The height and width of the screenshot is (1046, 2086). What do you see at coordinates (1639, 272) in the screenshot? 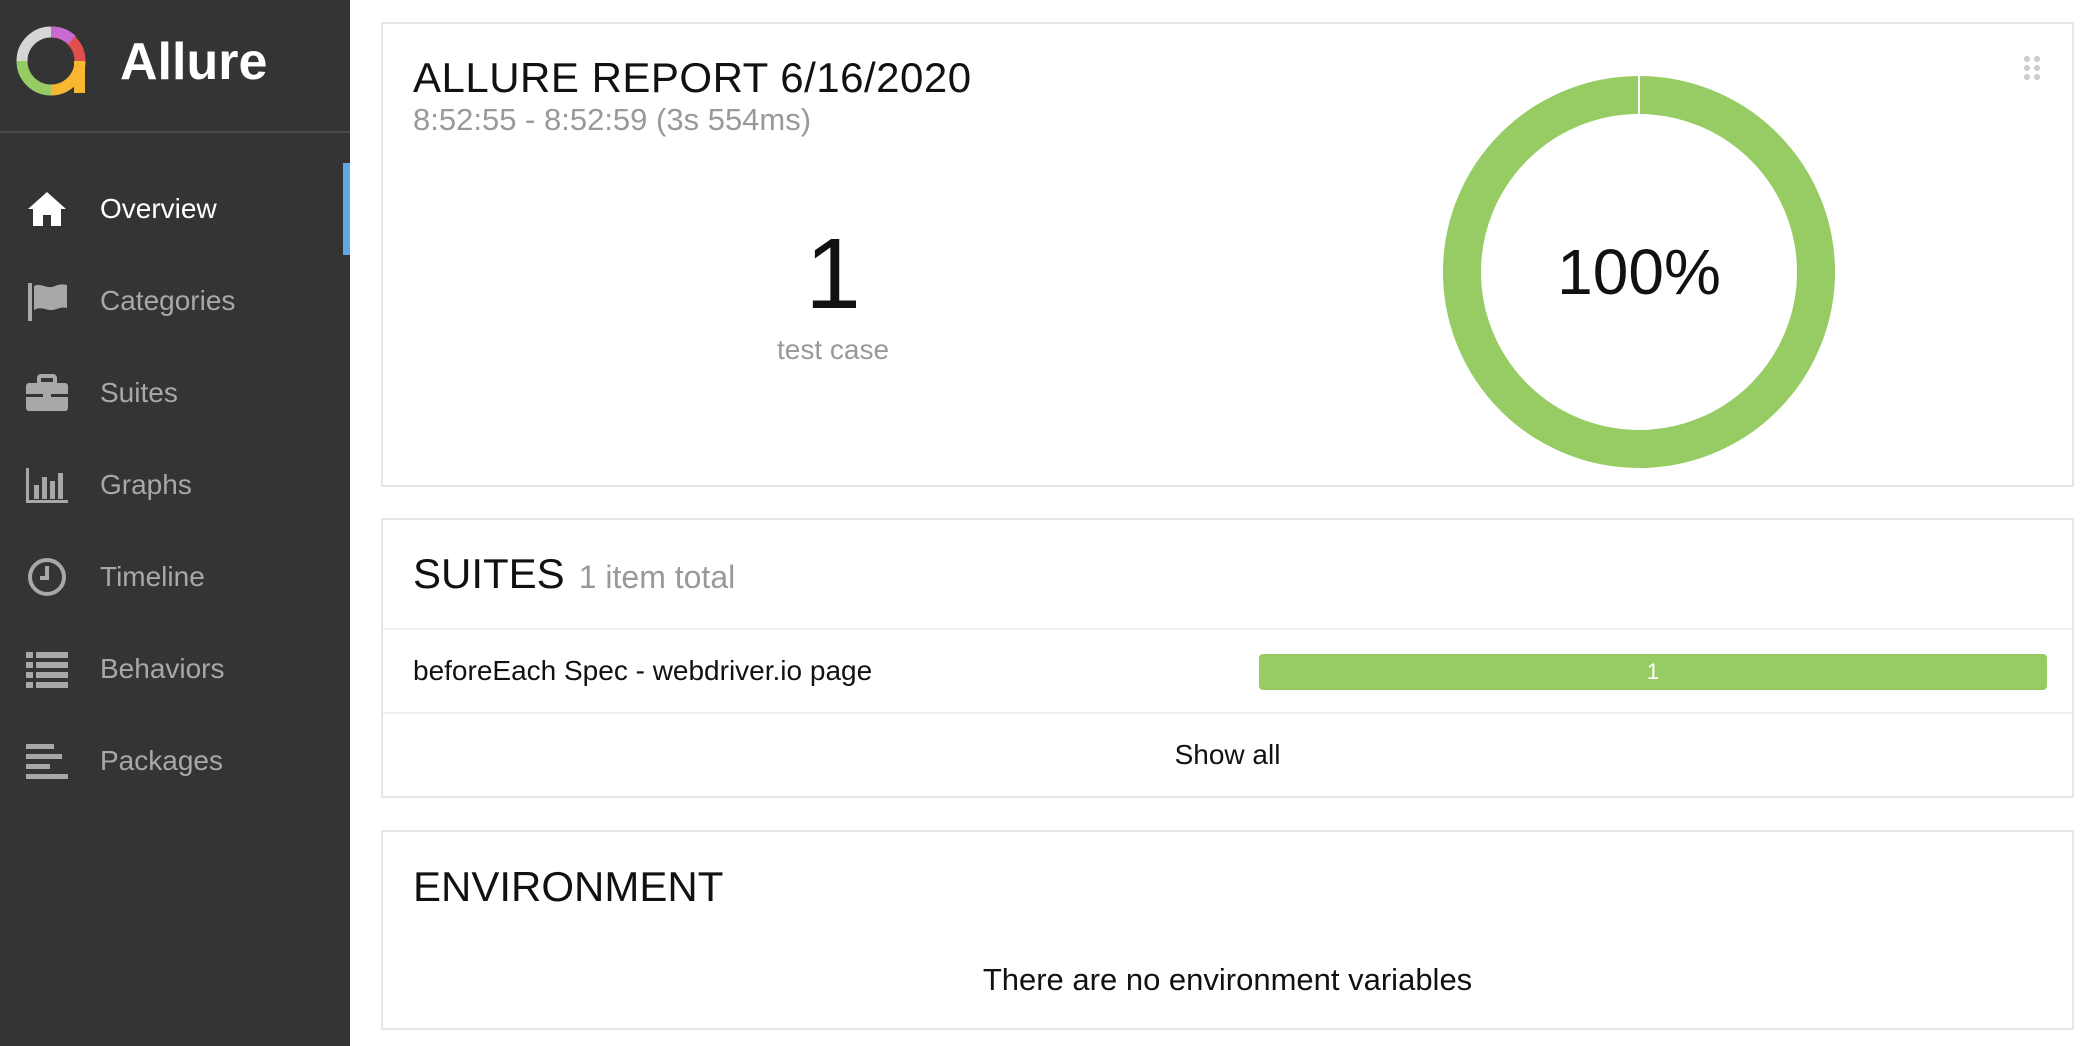
I see `pass-percent: 100%` at bounding box center [1639, 272].